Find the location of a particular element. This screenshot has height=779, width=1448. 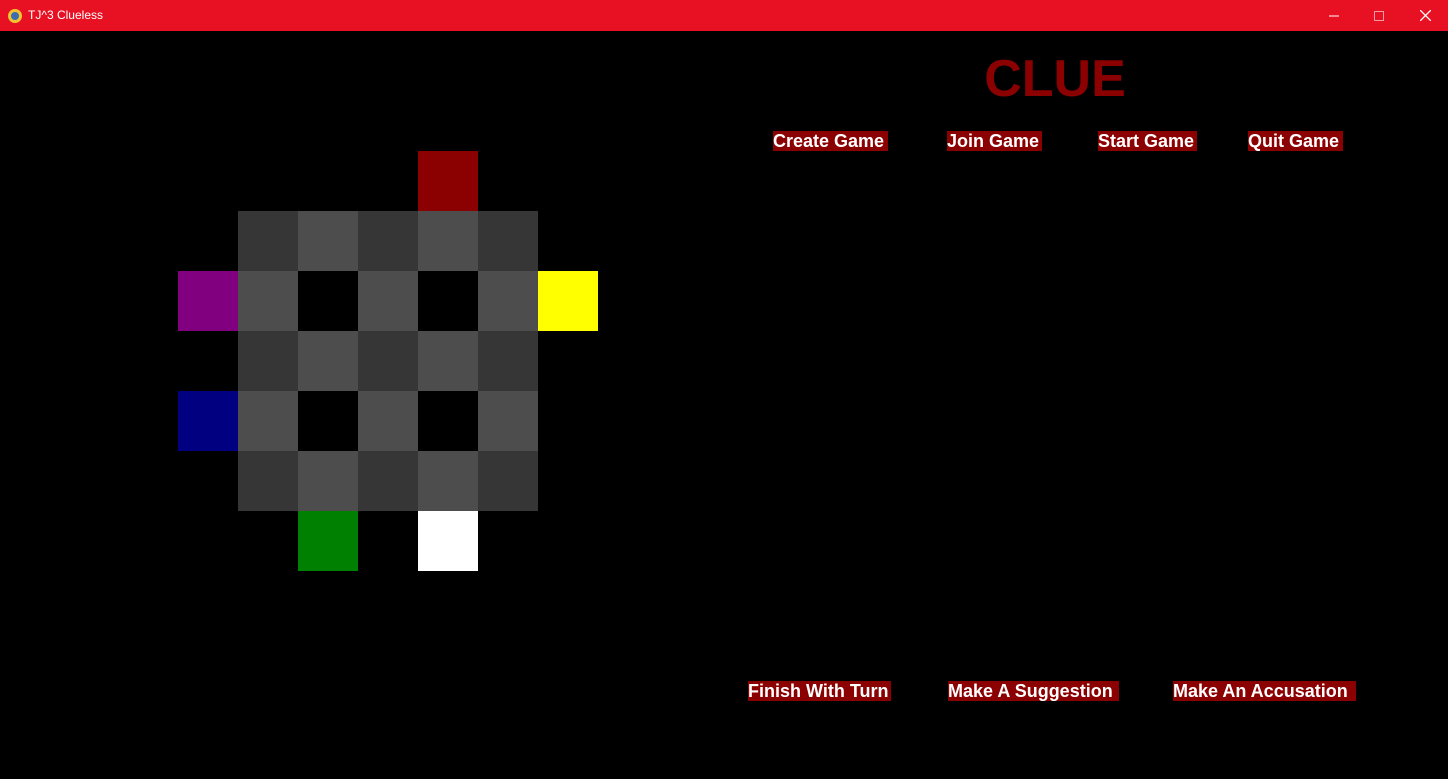

maximize-button is located at coordinates (1379, 15).